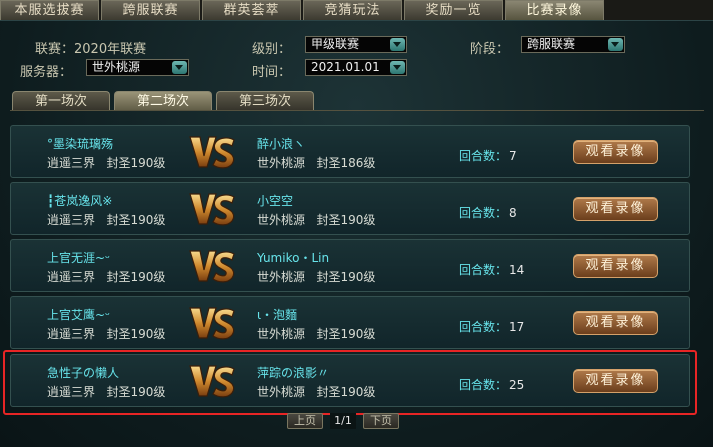  What do you see at coordinates (150, 10) in the screenshot?
I see `tab-cross-server-league: 跨服联赛` at bounding box center [150, 10].